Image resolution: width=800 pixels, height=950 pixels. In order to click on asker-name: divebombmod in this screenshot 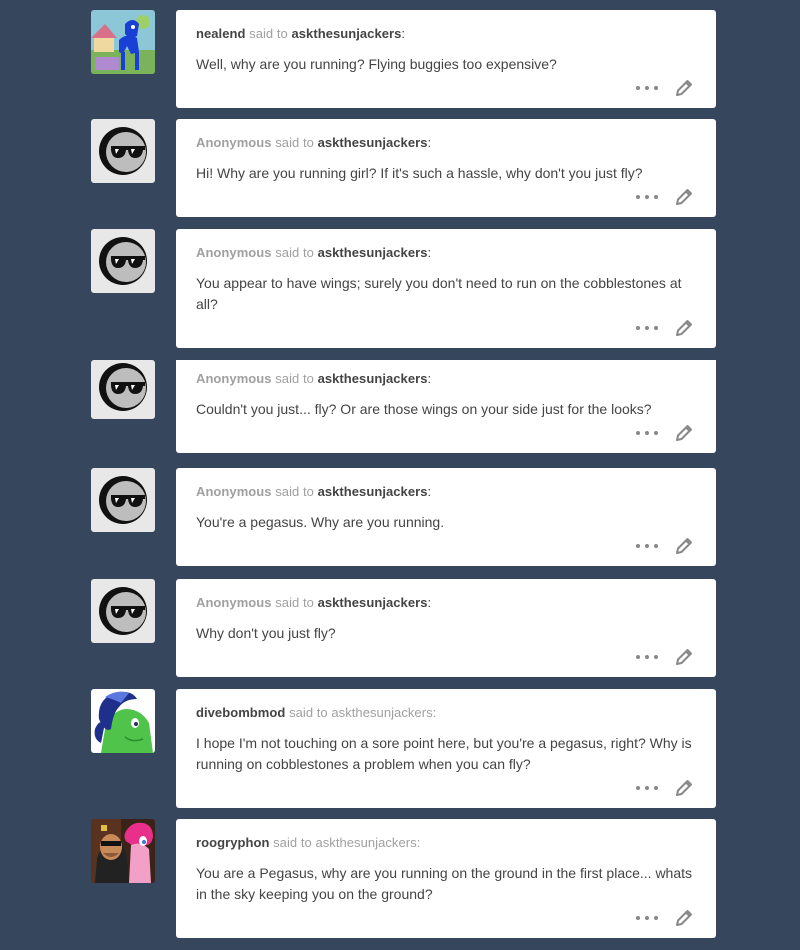, I will do `click(240, 712)`.